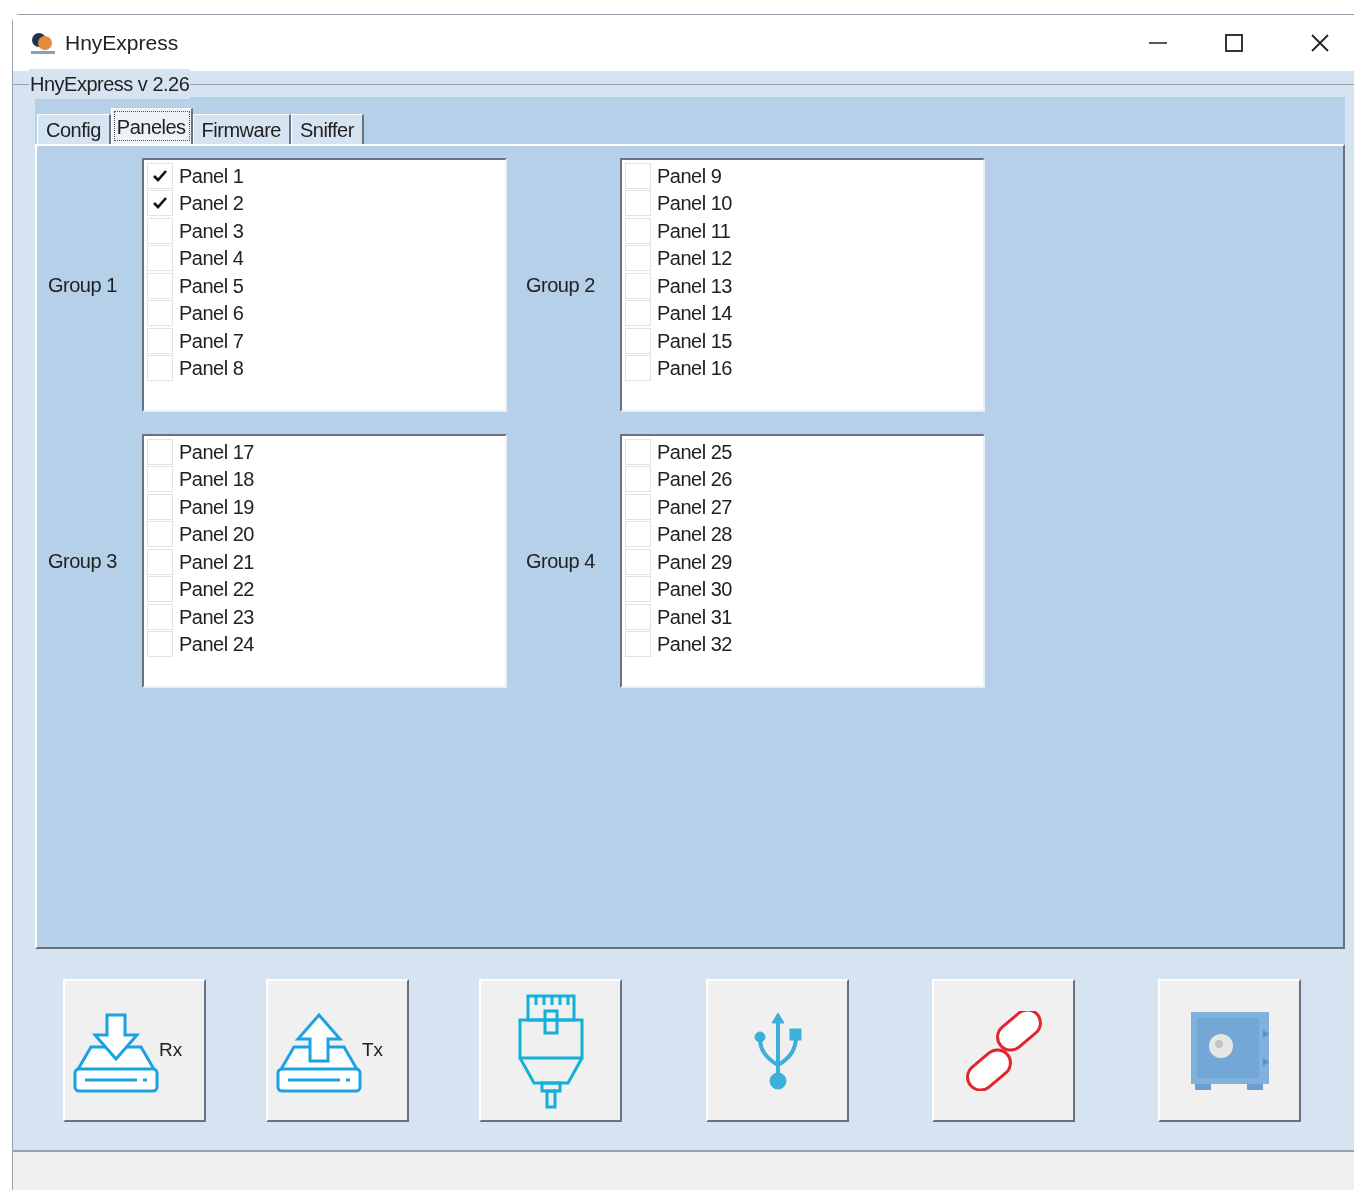  Describe the element at coordinates (694, 286) in the screenshot. I see `checkbox-label: Panel 13` at that location.